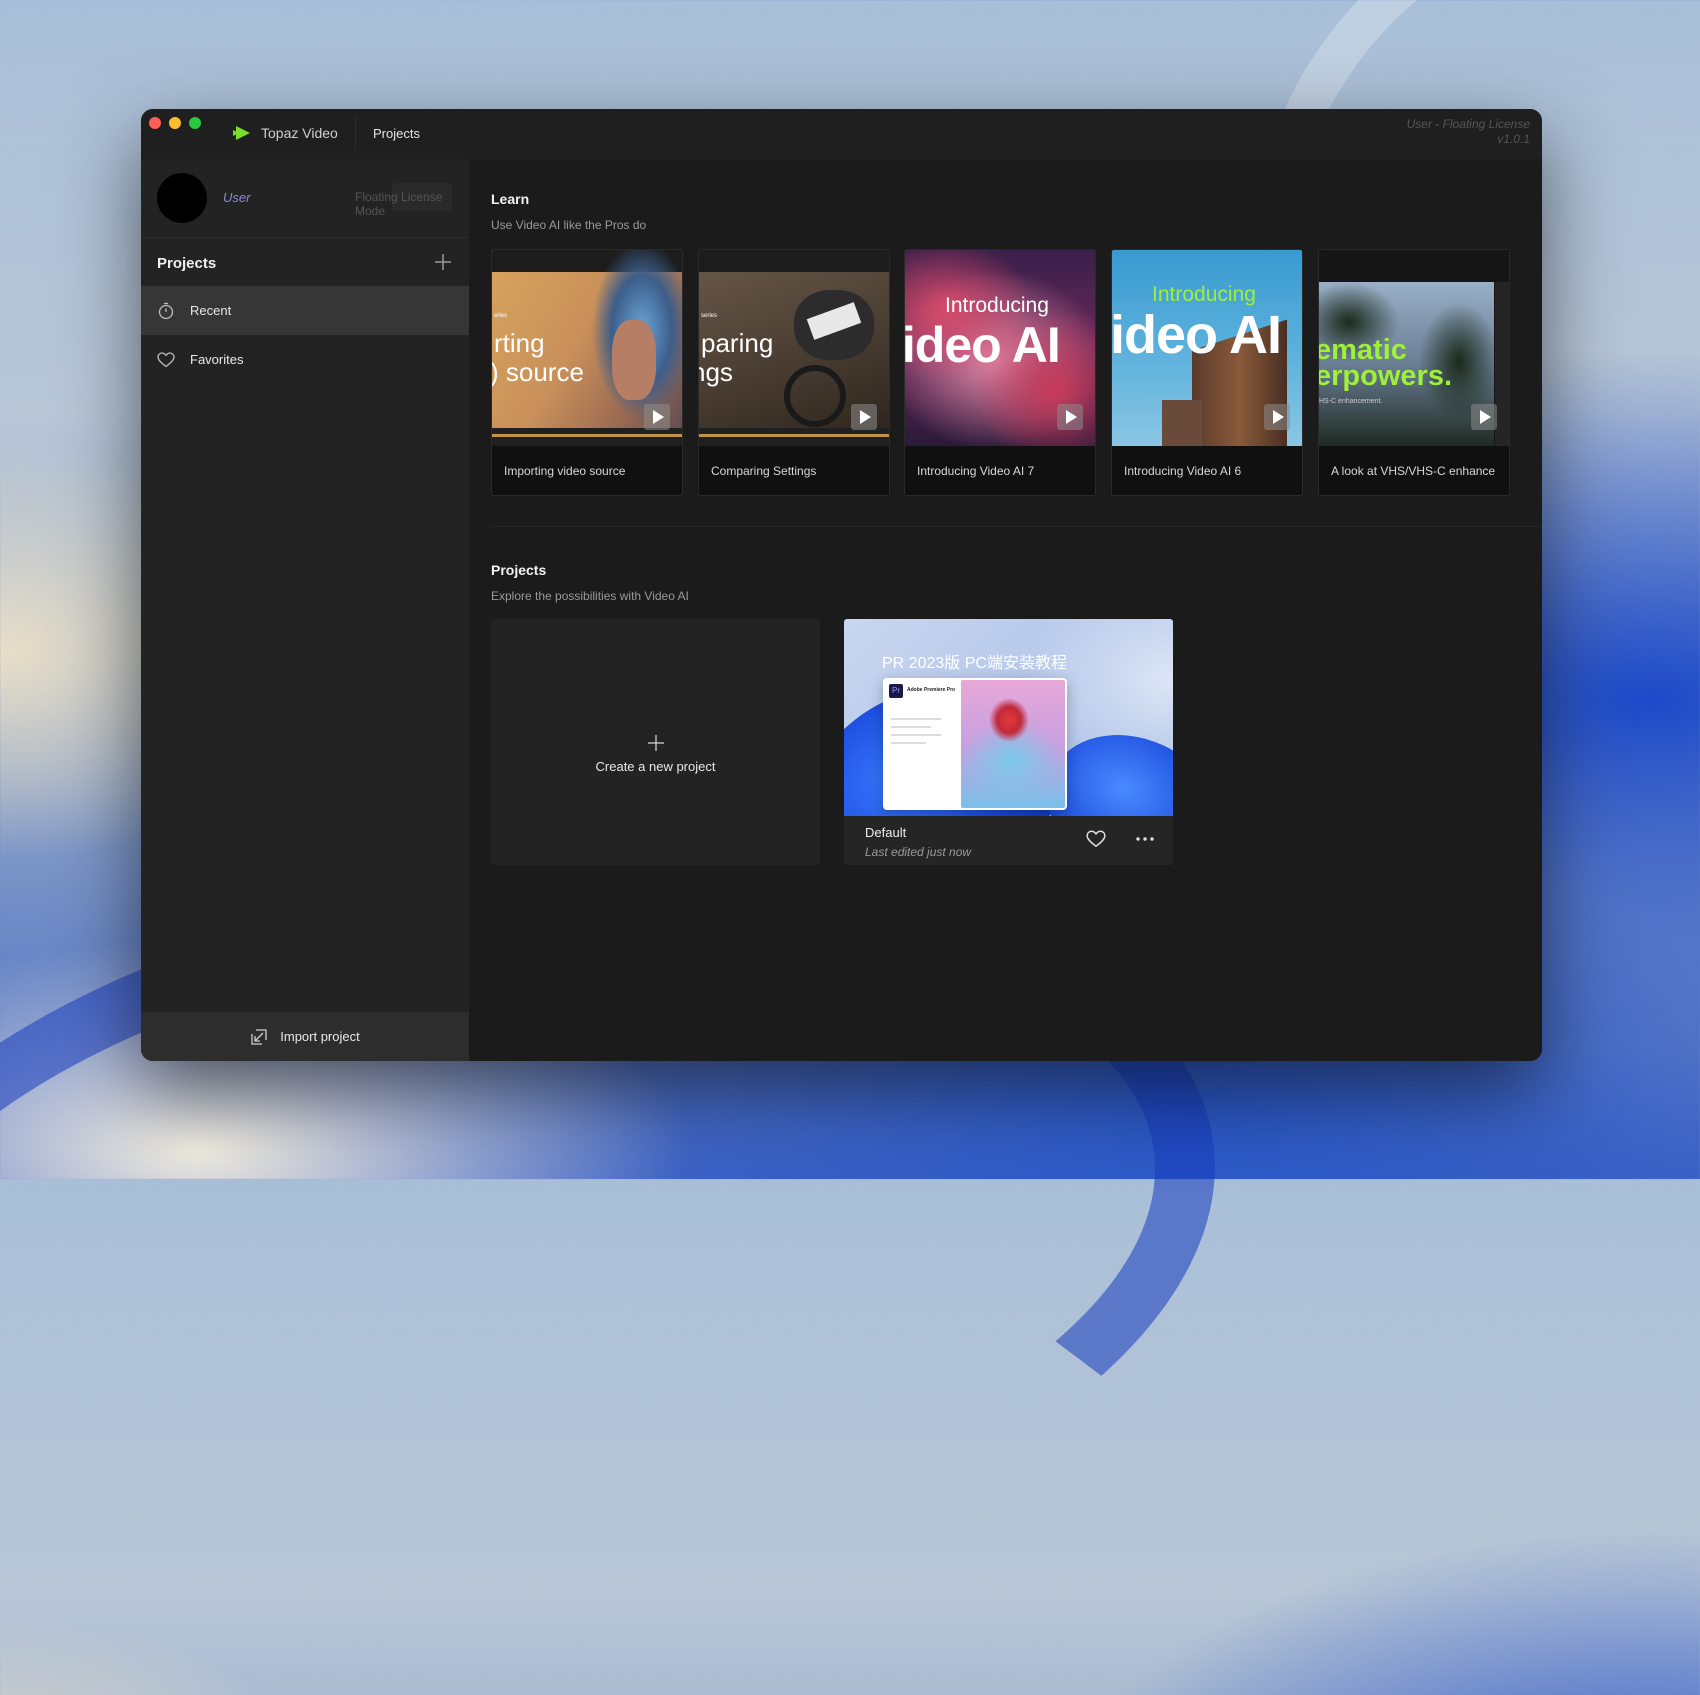 This screenshot has width=1700, height=1695. What do you see at coordinates (764, 470) in the screenshot?
I see `video-caption: Comparing Settings` at bounding box center [764, 470].